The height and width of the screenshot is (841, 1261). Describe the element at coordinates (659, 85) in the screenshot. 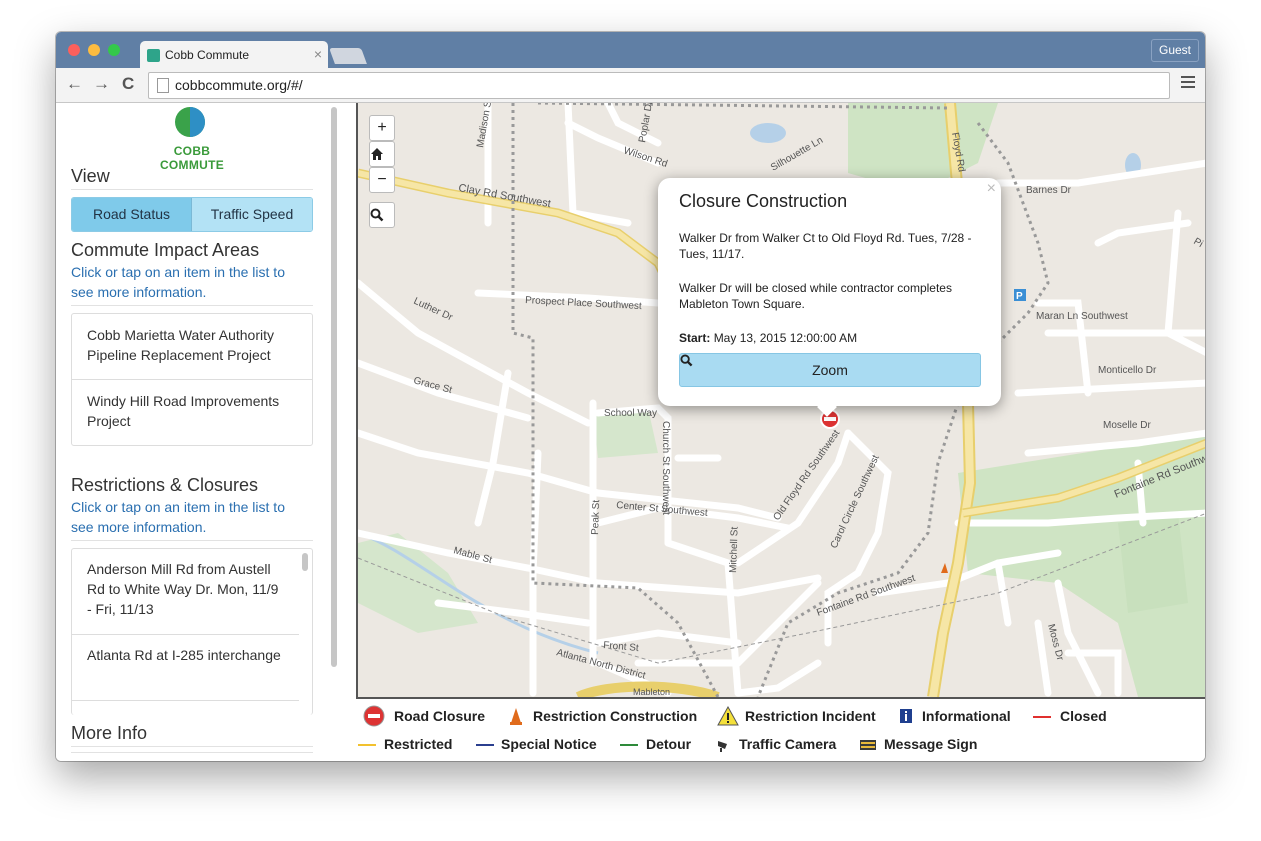

I see `address-bar: cobbcommute.org/#/` at that location.